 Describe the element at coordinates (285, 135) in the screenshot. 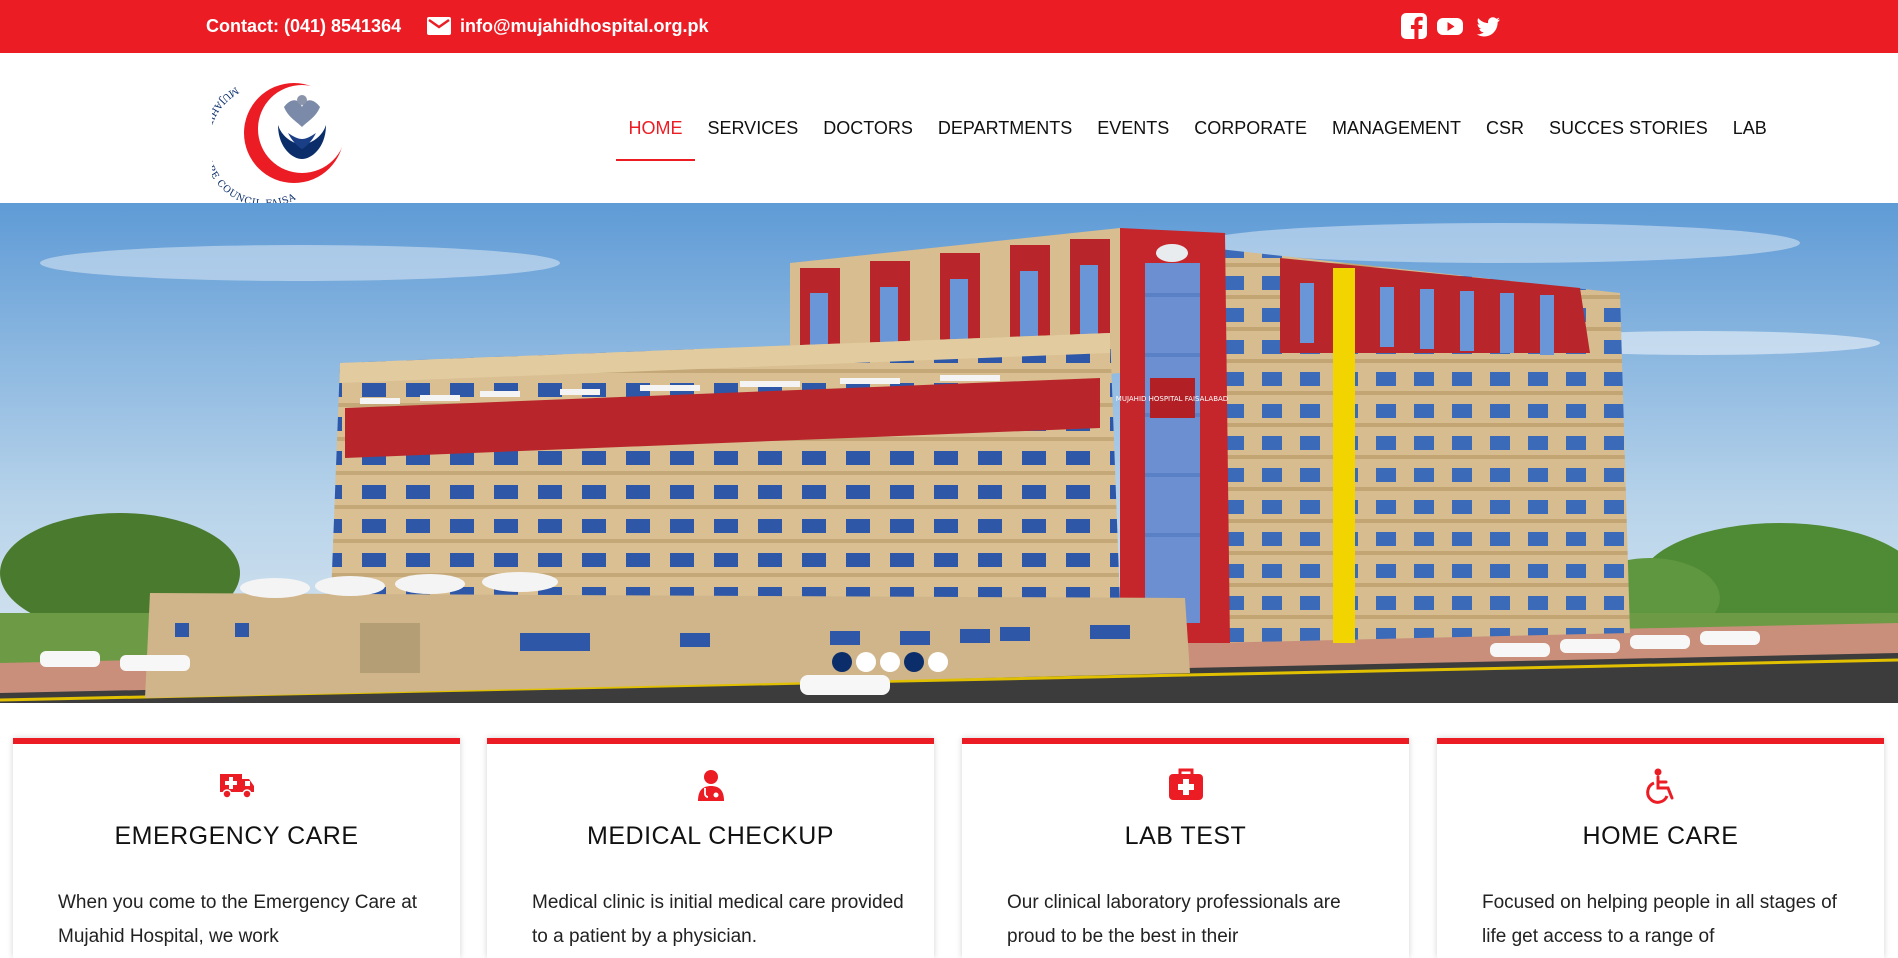

I see `hospital-logo: MUJAHID WELFARE COUNCIL FAISALABAD` at that location.